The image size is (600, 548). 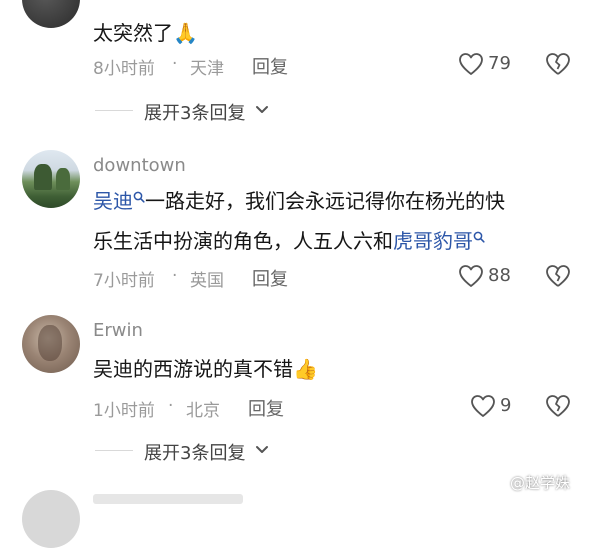 What do you see at coordinates (207, 281) in the screenshot?
I see `comment-location: 英国` at bounding box center [207, 281].